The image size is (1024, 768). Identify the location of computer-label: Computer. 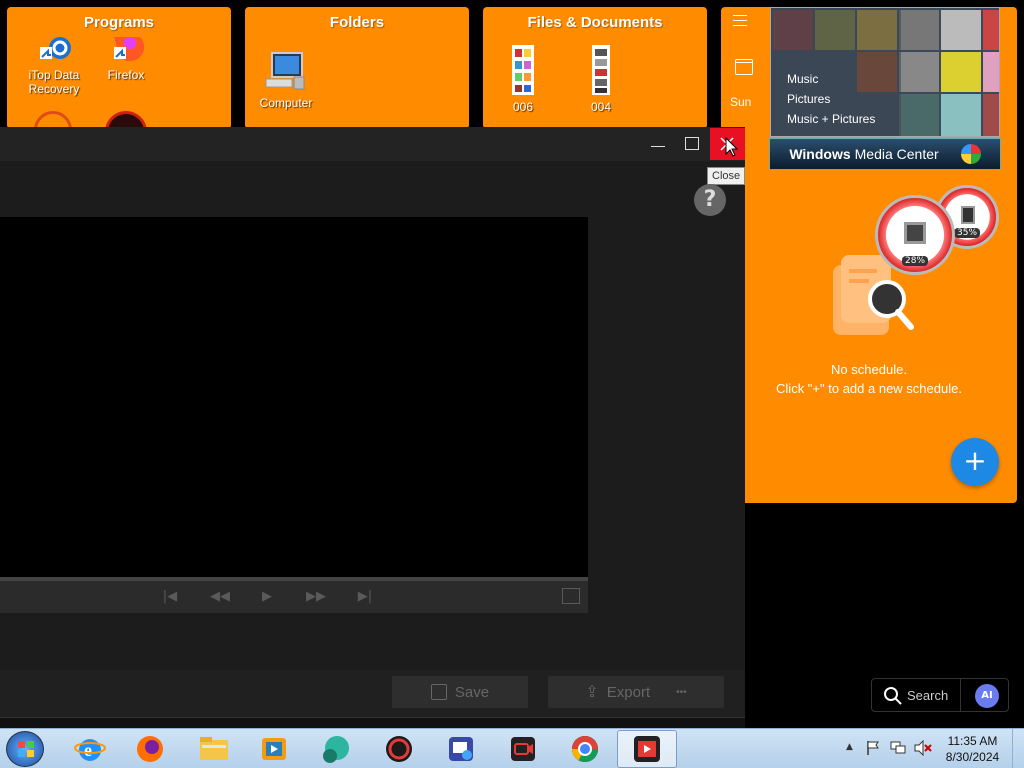
(286, 103).